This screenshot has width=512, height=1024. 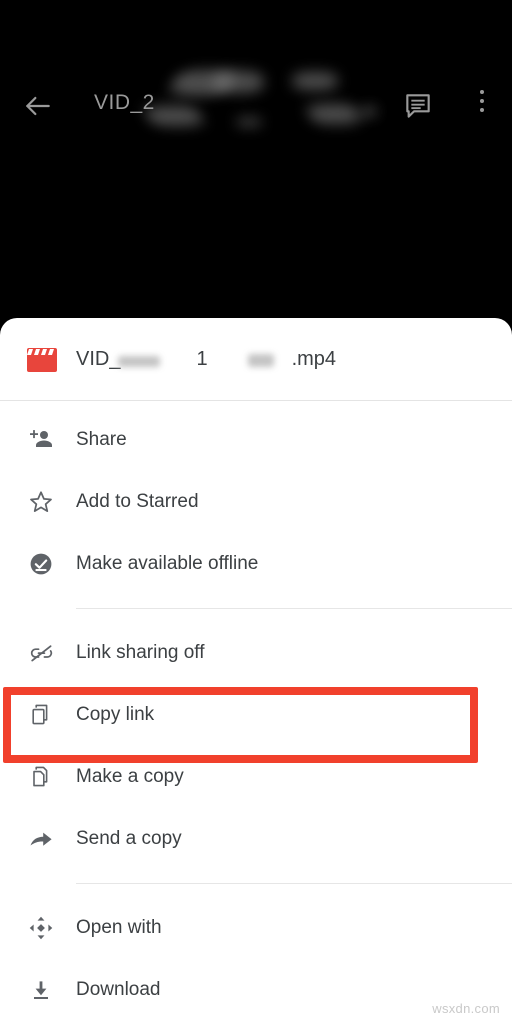 What do you see at coordinates (41, 839) in the screenshot?
I see `share-arrow-icon` at bounding box center [41, 839].